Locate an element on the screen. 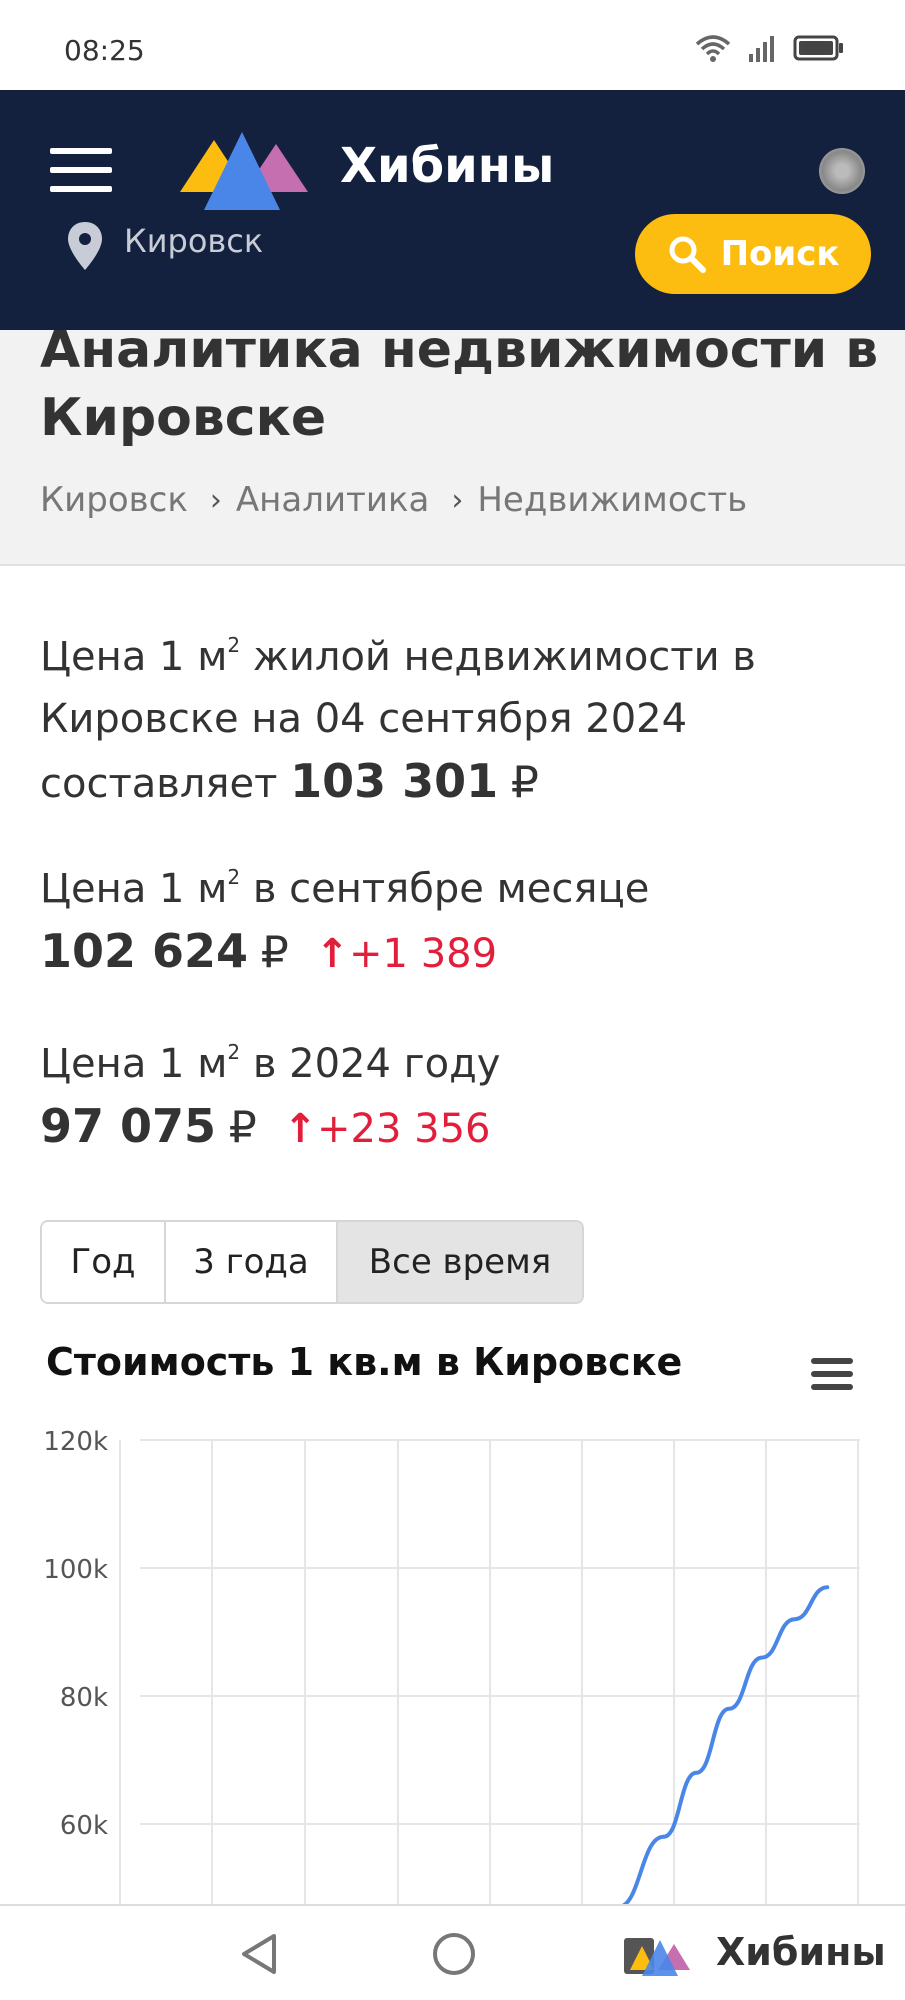 The width and height of the screenshot is (905, 2000). back-icon is located at coordinates (260, 1954).